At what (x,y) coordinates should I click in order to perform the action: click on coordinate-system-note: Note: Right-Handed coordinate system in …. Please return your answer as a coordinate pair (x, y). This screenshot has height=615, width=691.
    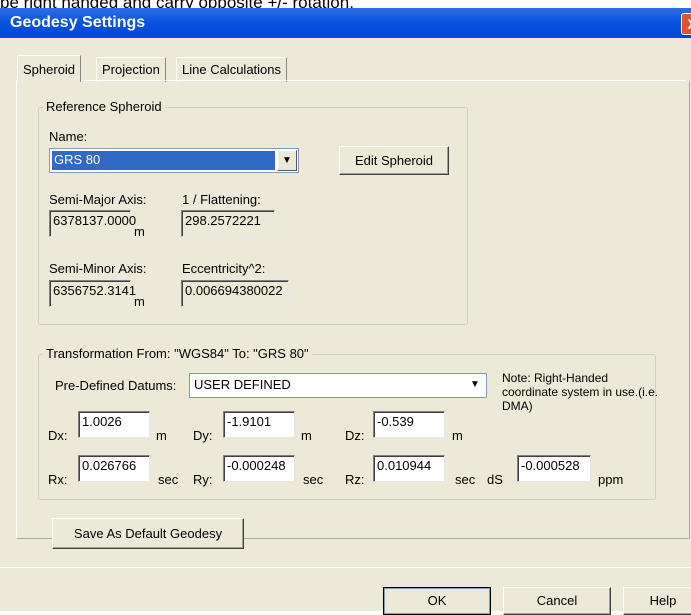
    Looking at the image, I should click on (580, 392).